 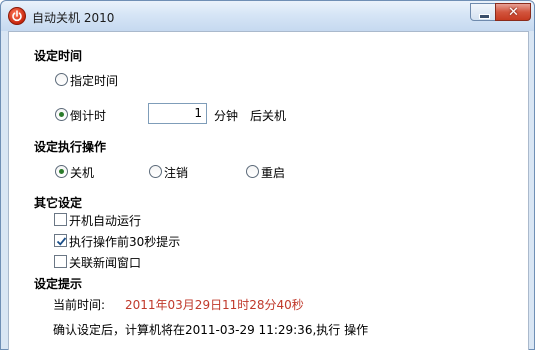 I want to click on radio-shutdown, so click(x=61, y=171).